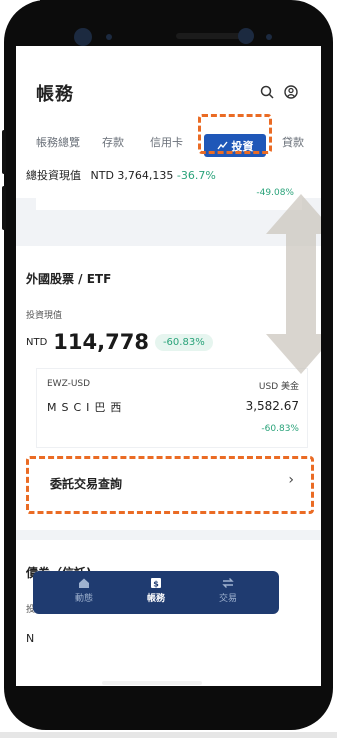 The width and height of the screenshot is (337, 738). What do you see at coordinates (165, 23) in the screenshot?
I see `phone-notch` at bounding box center [165, 23].